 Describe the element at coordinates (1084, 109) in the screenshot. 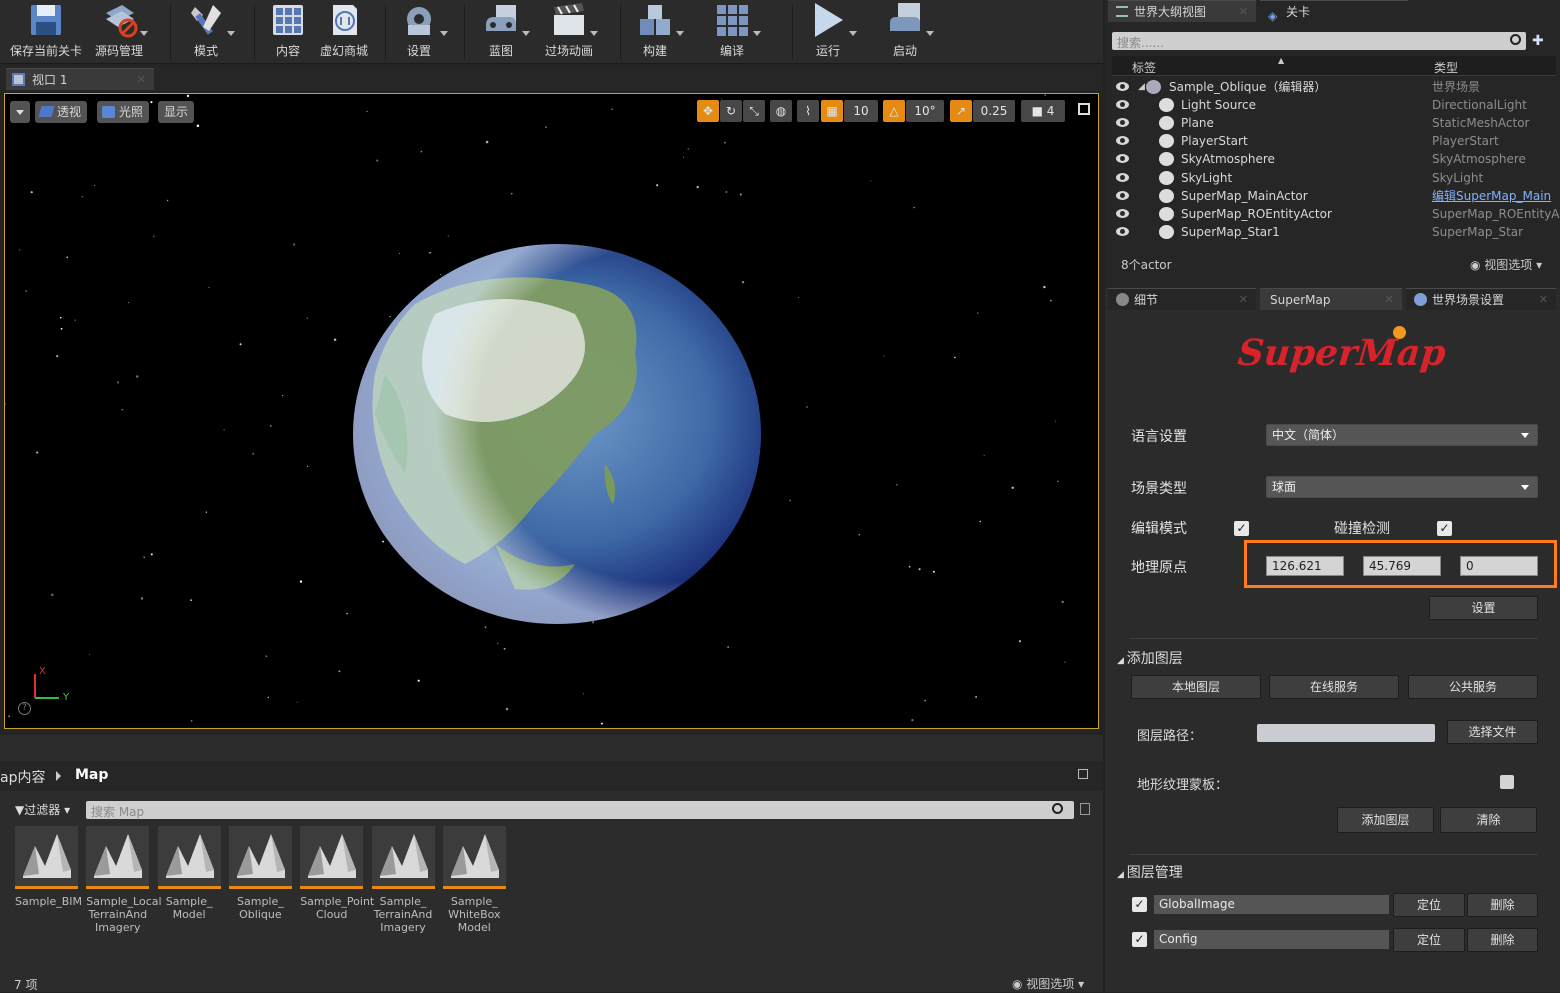

I see `maximize-icon` at that location.